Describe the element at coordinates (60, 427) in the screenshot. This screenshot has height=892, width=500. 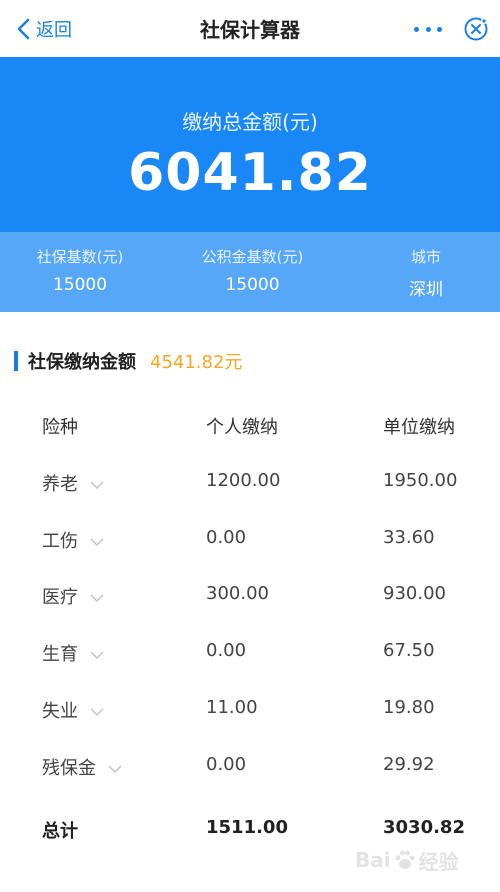
I see `header-type: 险种` at that location.